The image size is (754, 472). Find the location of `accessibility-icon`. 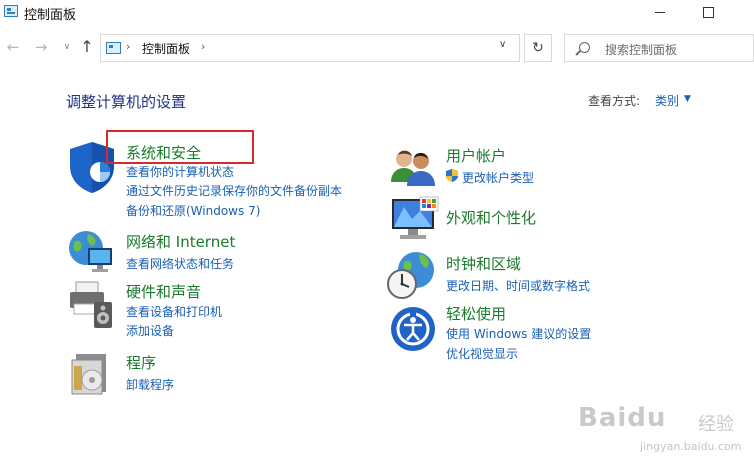

accessibility-icon is located at coordinates (413, 329).